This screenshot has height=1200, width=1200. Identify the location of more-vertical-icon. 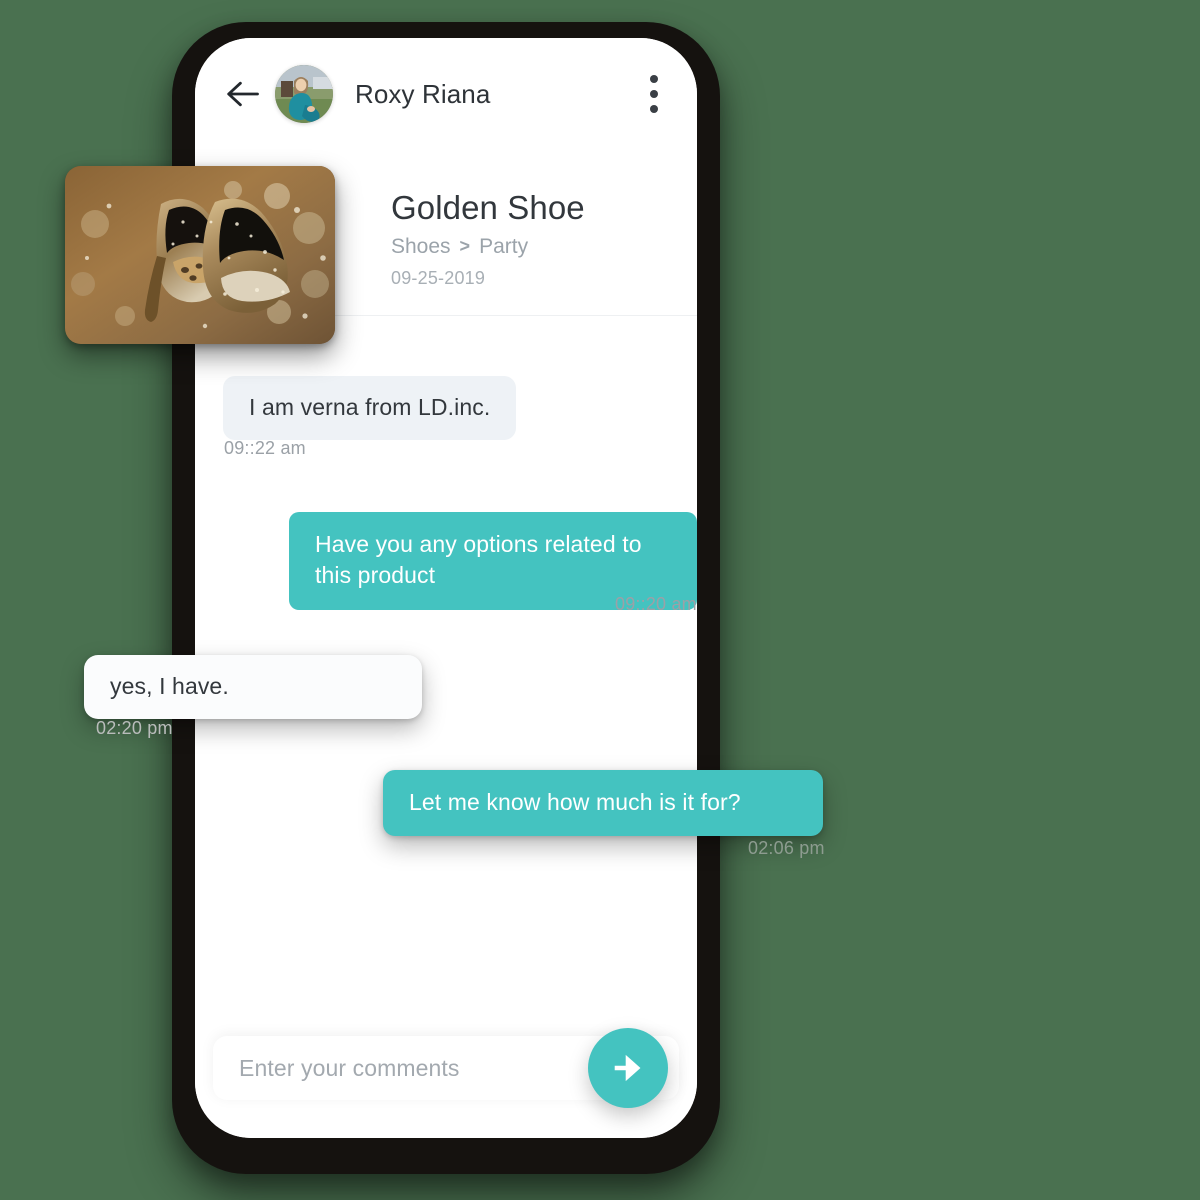
(654, 94).